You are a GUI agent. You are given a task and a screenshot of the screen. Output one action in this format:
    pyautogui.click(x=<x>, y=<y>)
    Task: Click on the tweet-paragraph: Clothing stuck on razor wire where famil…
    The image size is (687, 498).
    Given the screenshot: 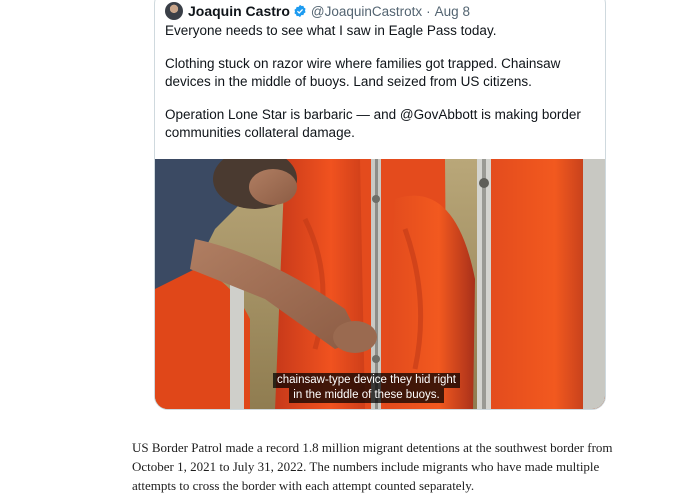 What is the action you would take?
    pyautogui.click(x=363, y=72)
    